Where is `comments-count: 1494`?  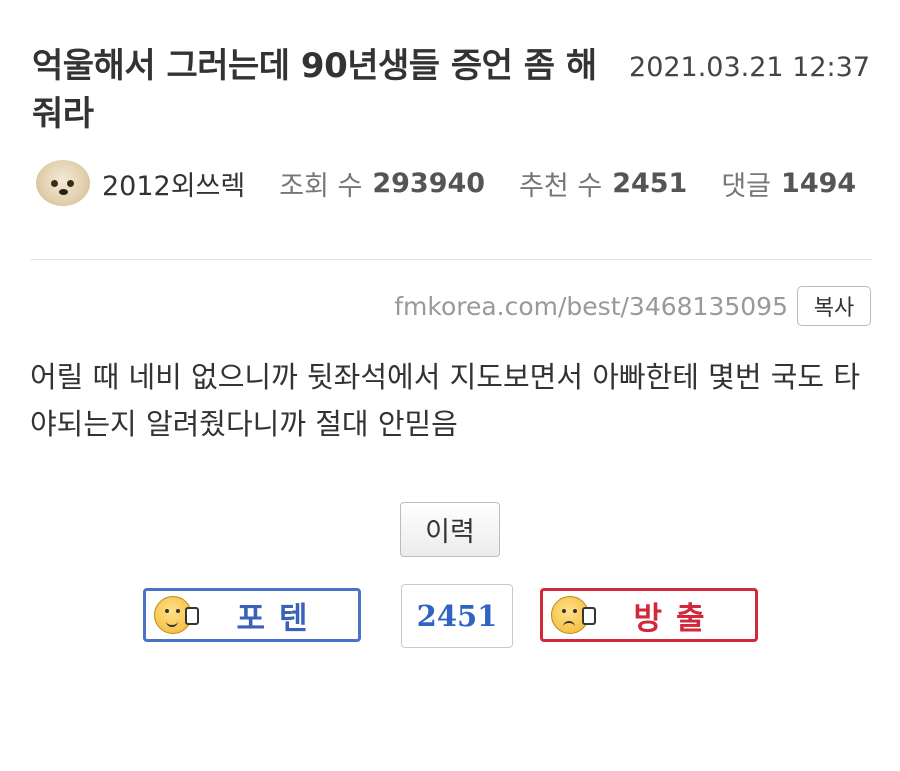
comments-count: 1494 is located at coordinates (818, 183).